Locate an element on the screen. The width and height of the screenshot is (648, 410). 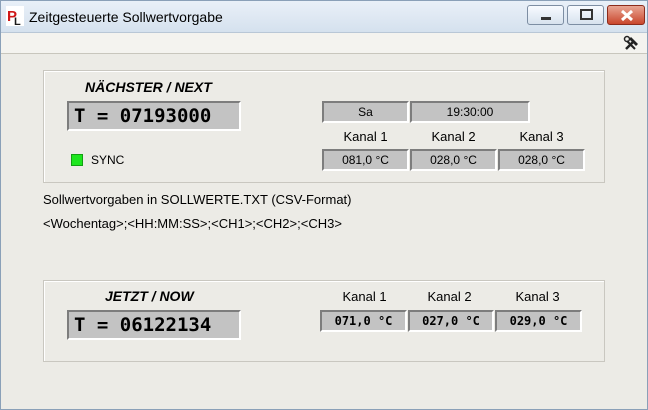
next-kanal-3-label: Kanal 3 is located at coordinates (541, 136).